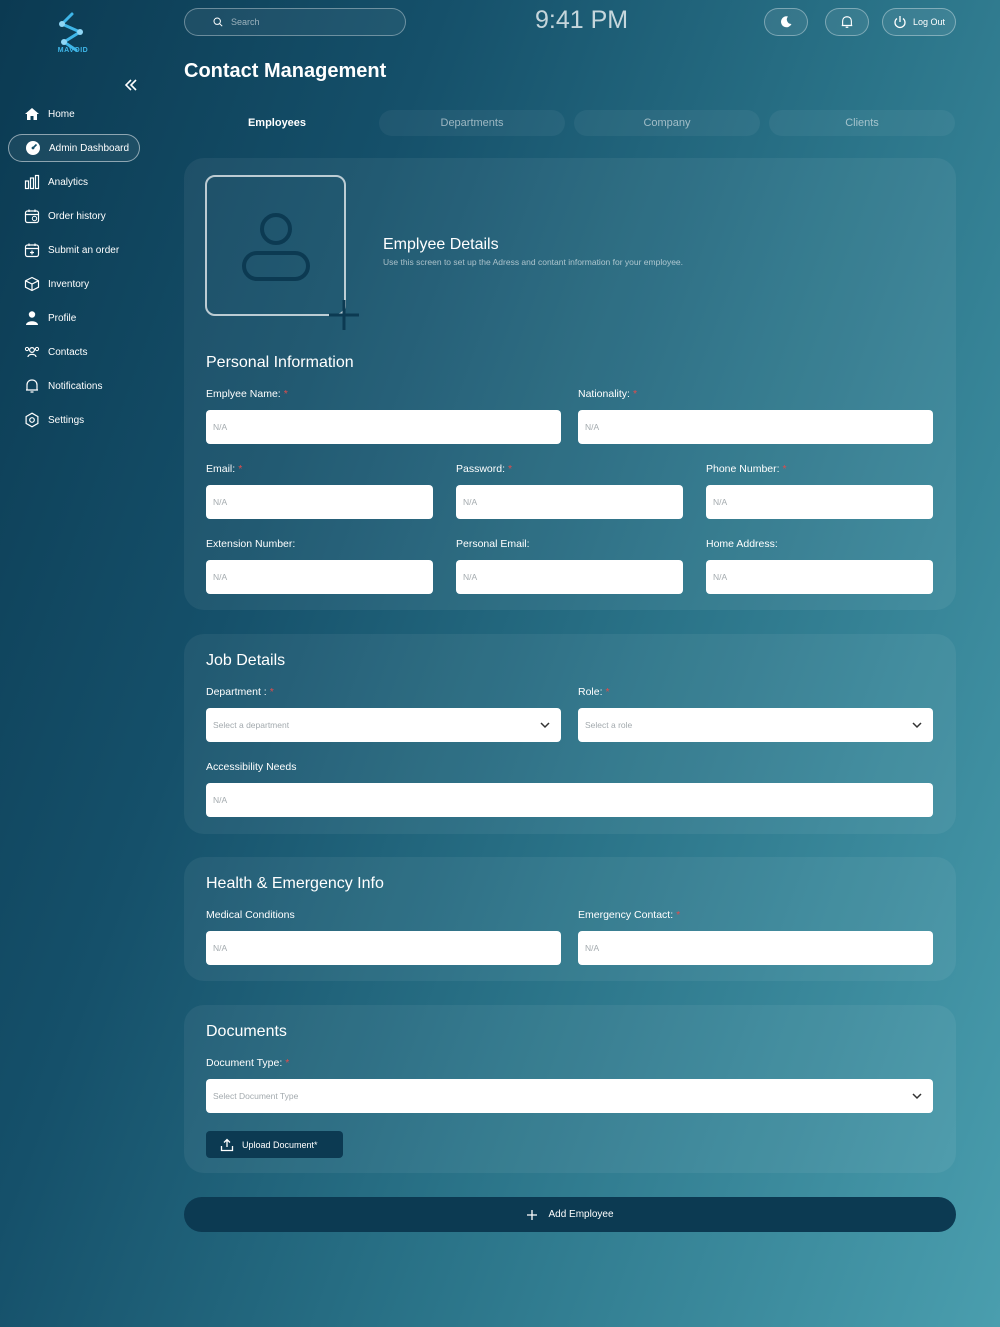  Describe the element at coordinates (629, 915) in the screenshot. I see `emergency-contact-label: Emergency Contact: *` at that location.